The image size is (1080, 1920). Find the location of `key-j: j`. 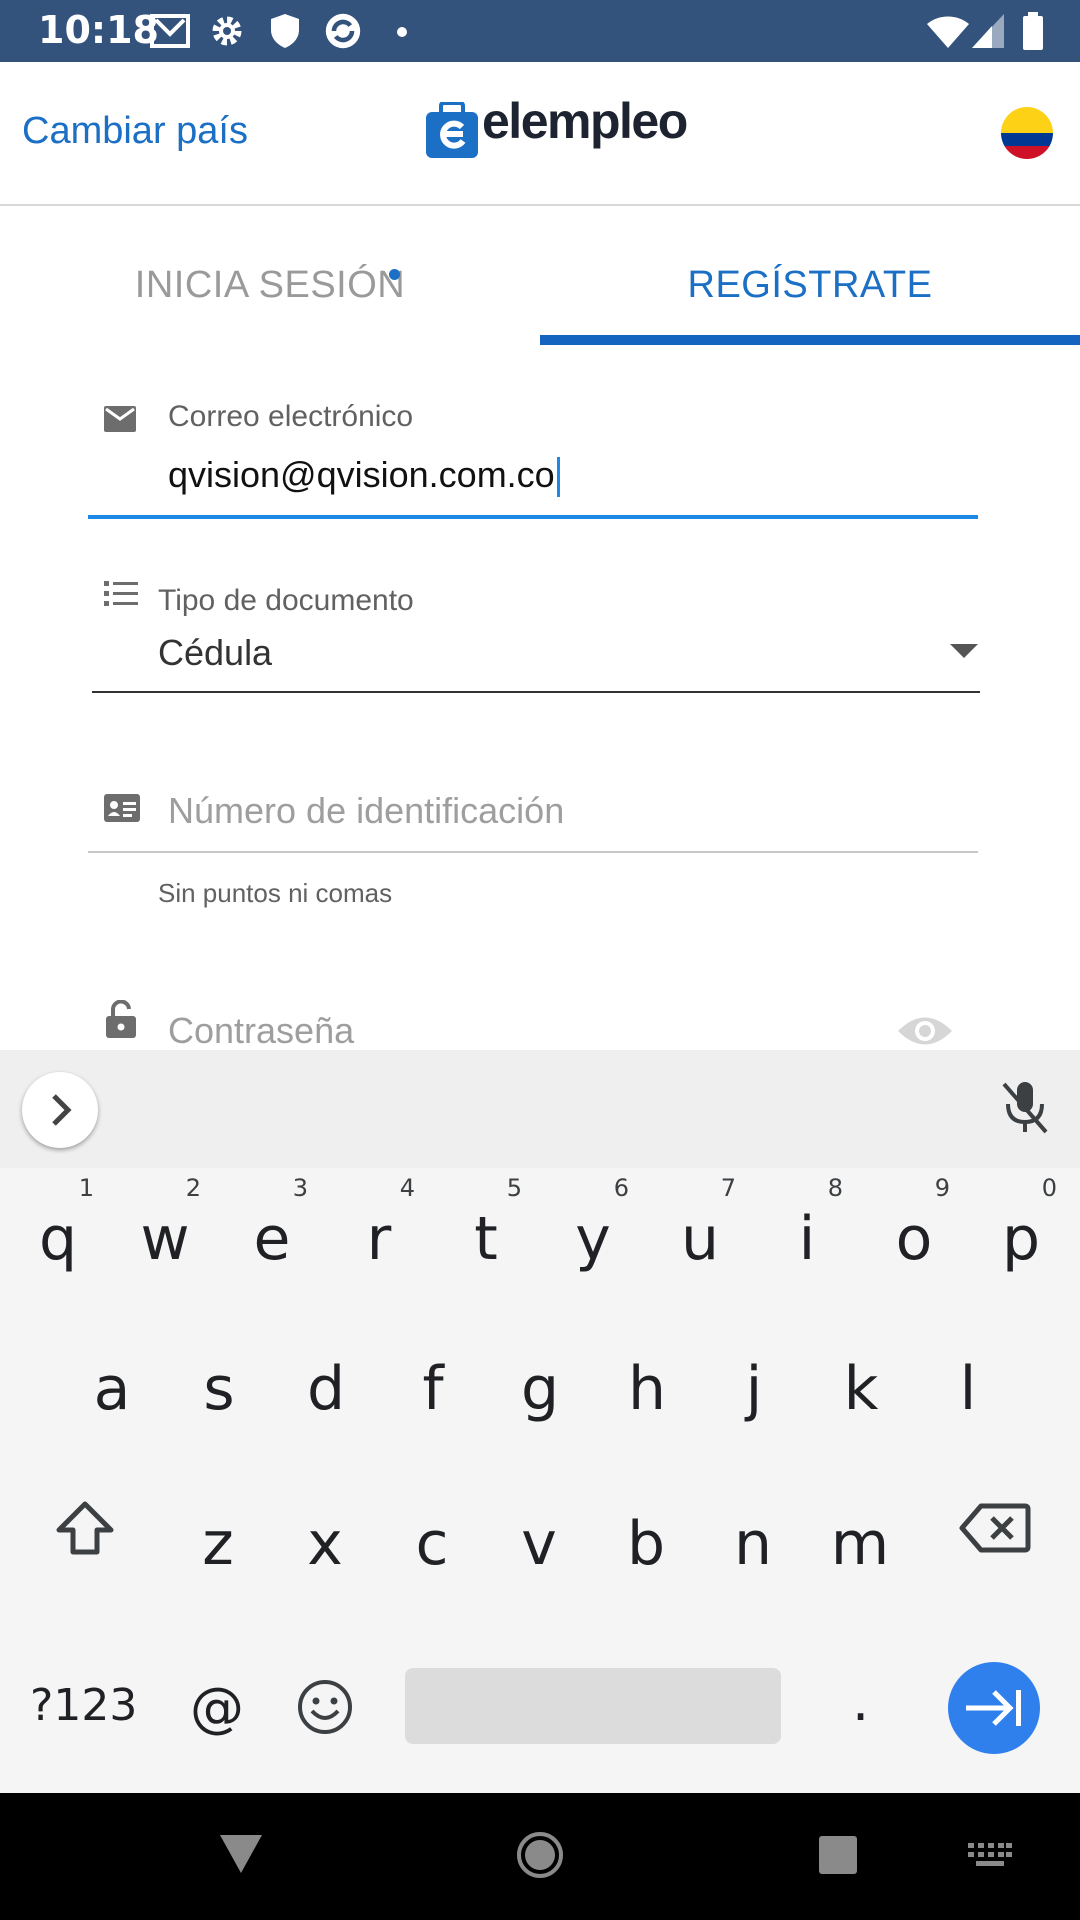

key-j: j is located at coordinates (754, 1390).